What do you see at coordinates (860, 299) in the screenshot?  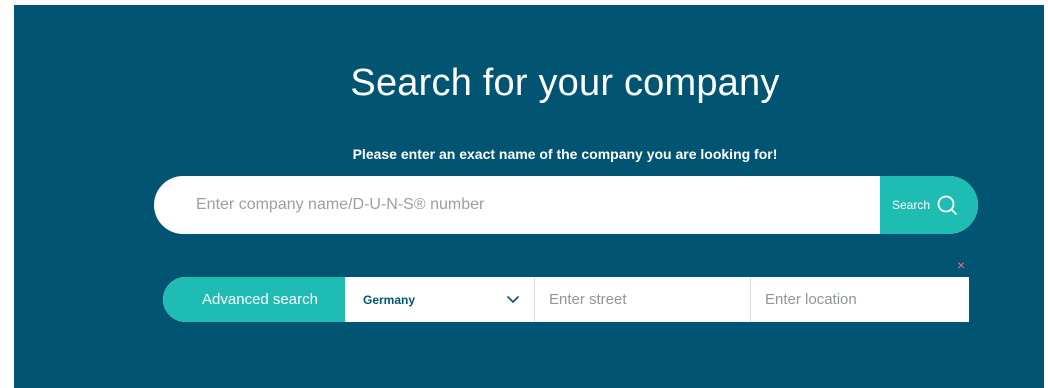 I see `location-input` at bounding box center [860, 299].